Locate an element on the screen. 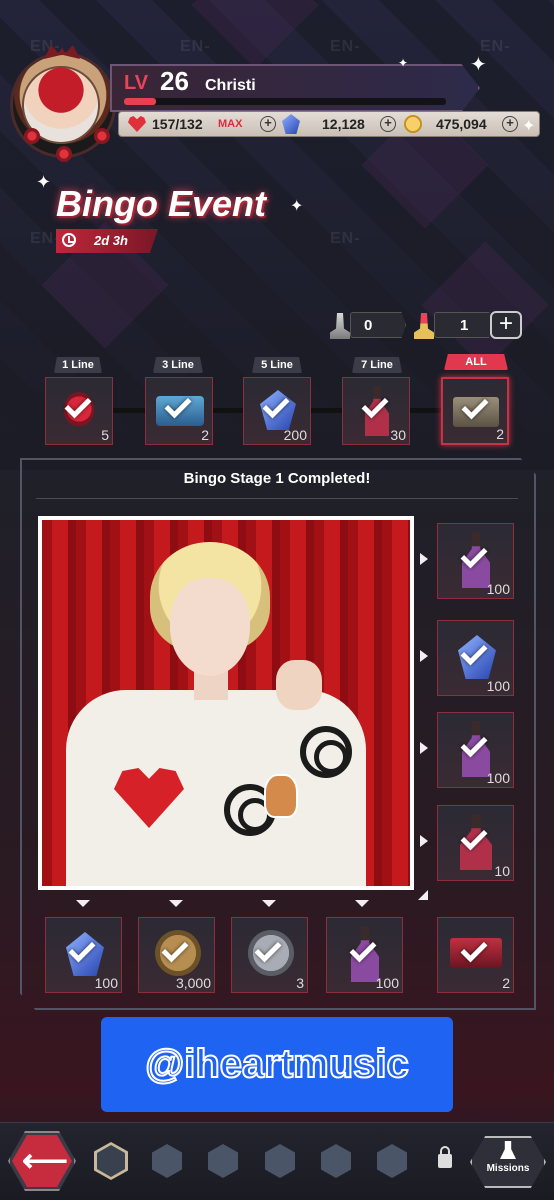 This screenshot has width=554, height=1200. photo-person-face is located at coordinates (210, 627).